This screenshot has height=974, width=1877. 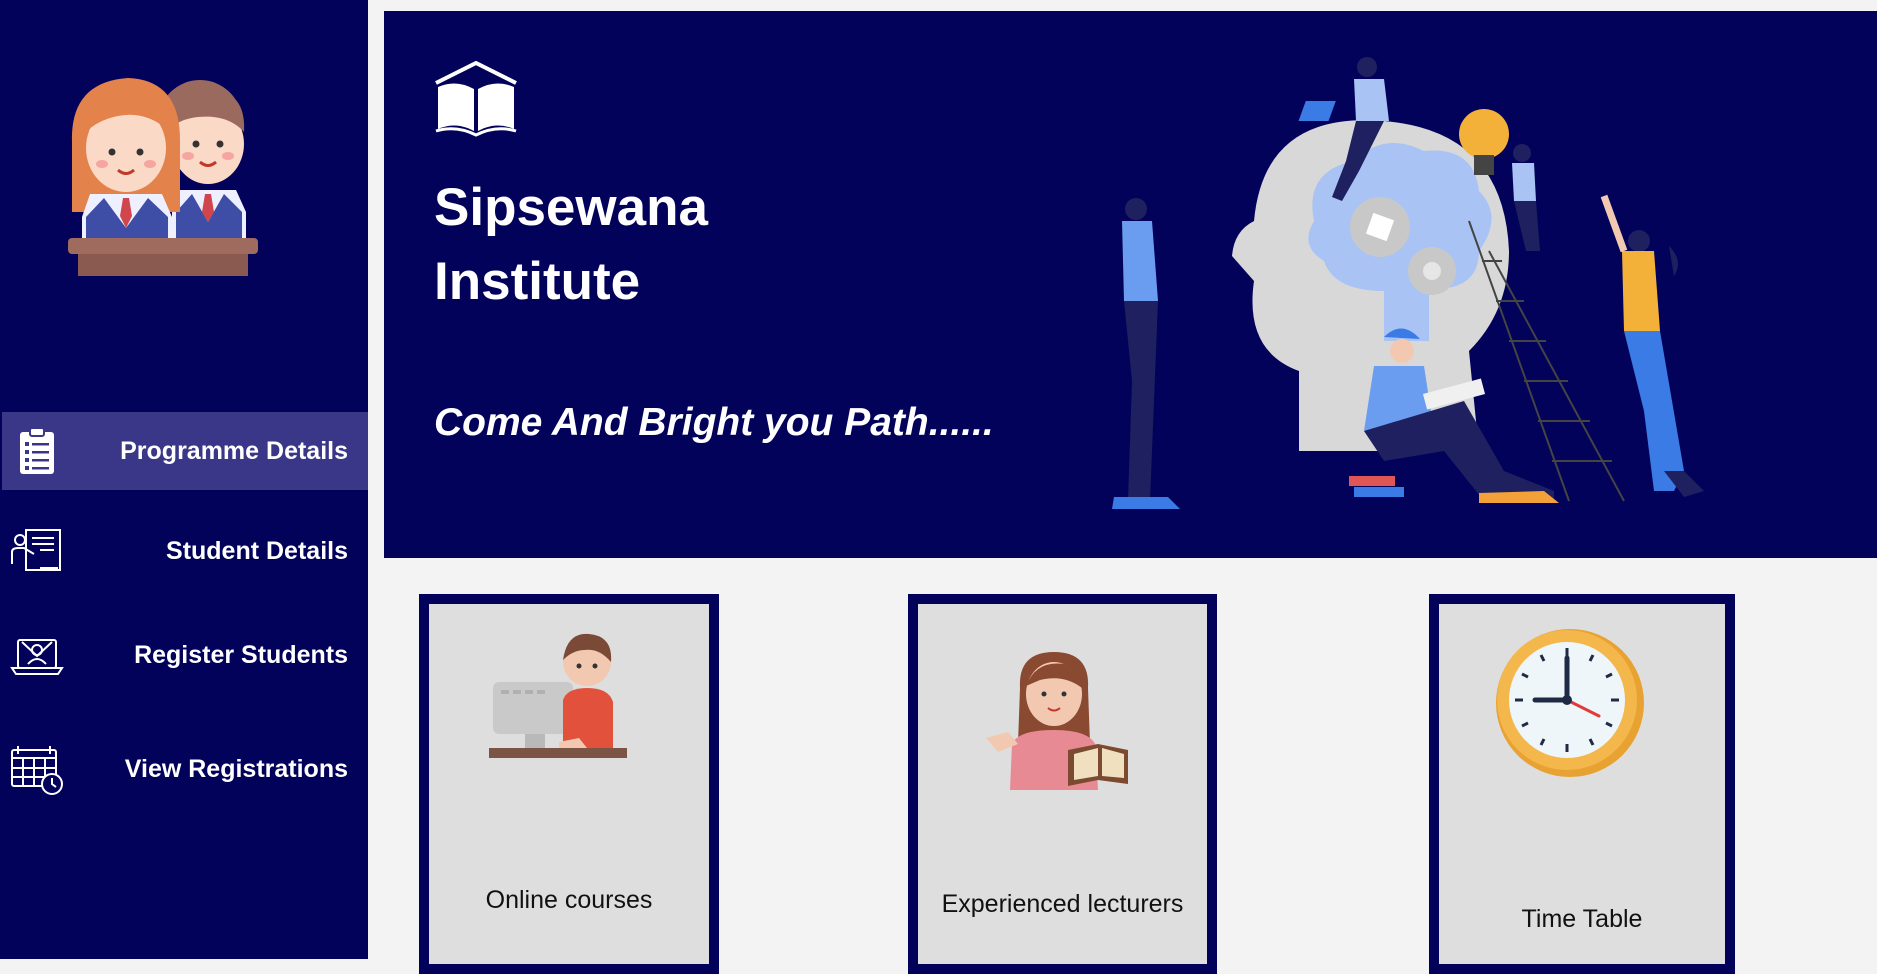 I want to click on laptop-register-icon, so click(x=37, y=655).